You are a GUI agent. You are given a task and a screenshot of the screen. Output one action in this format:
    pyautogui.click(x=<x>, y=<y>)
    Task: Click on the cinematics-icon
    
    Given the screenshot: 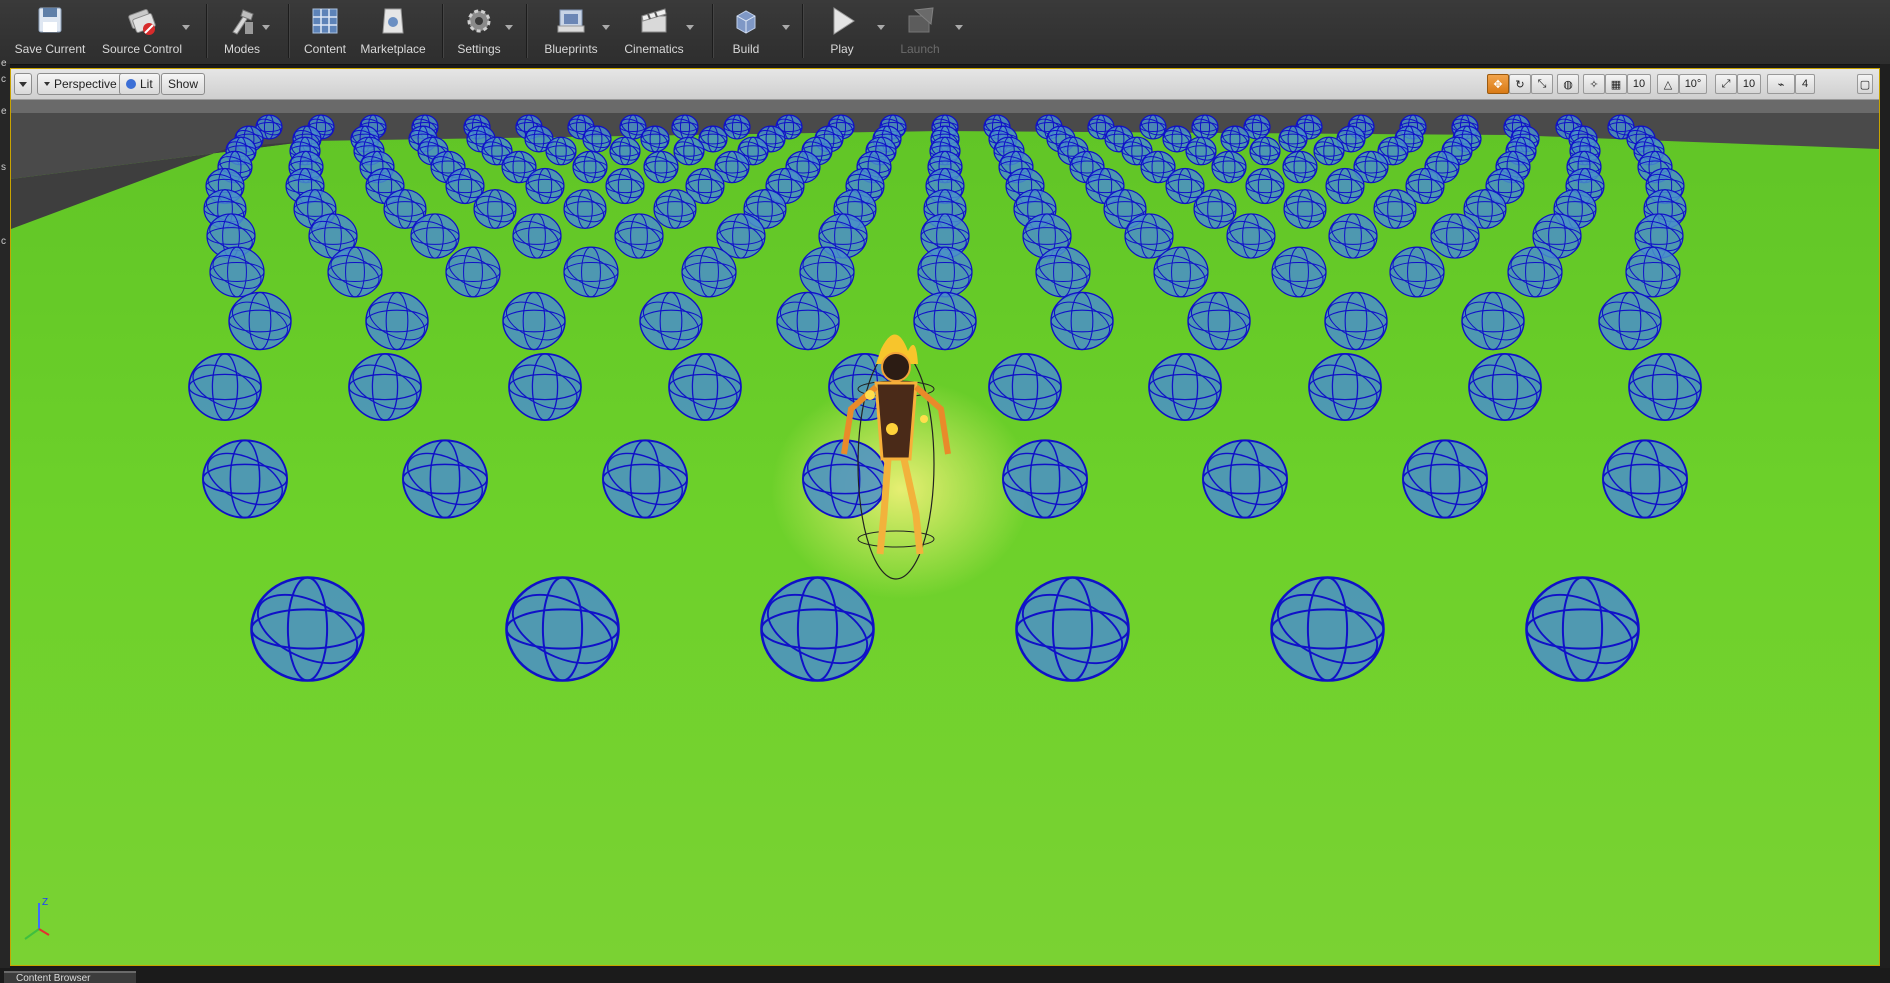 What is the action you would take?
    pyautogui.click(x=654, y=20)
    